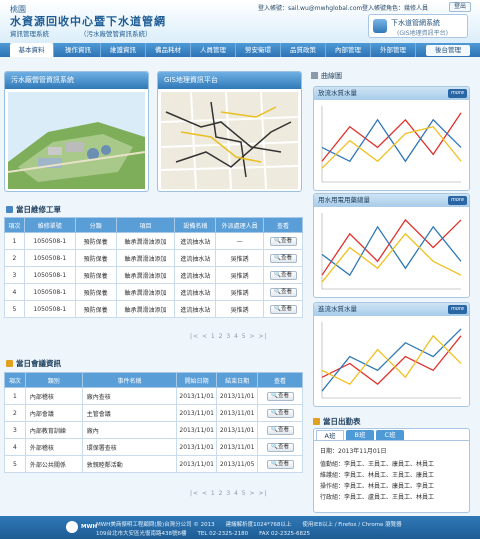  I want to click on gis-platform-card: GIS地理資訊平台, so click(229, 131).